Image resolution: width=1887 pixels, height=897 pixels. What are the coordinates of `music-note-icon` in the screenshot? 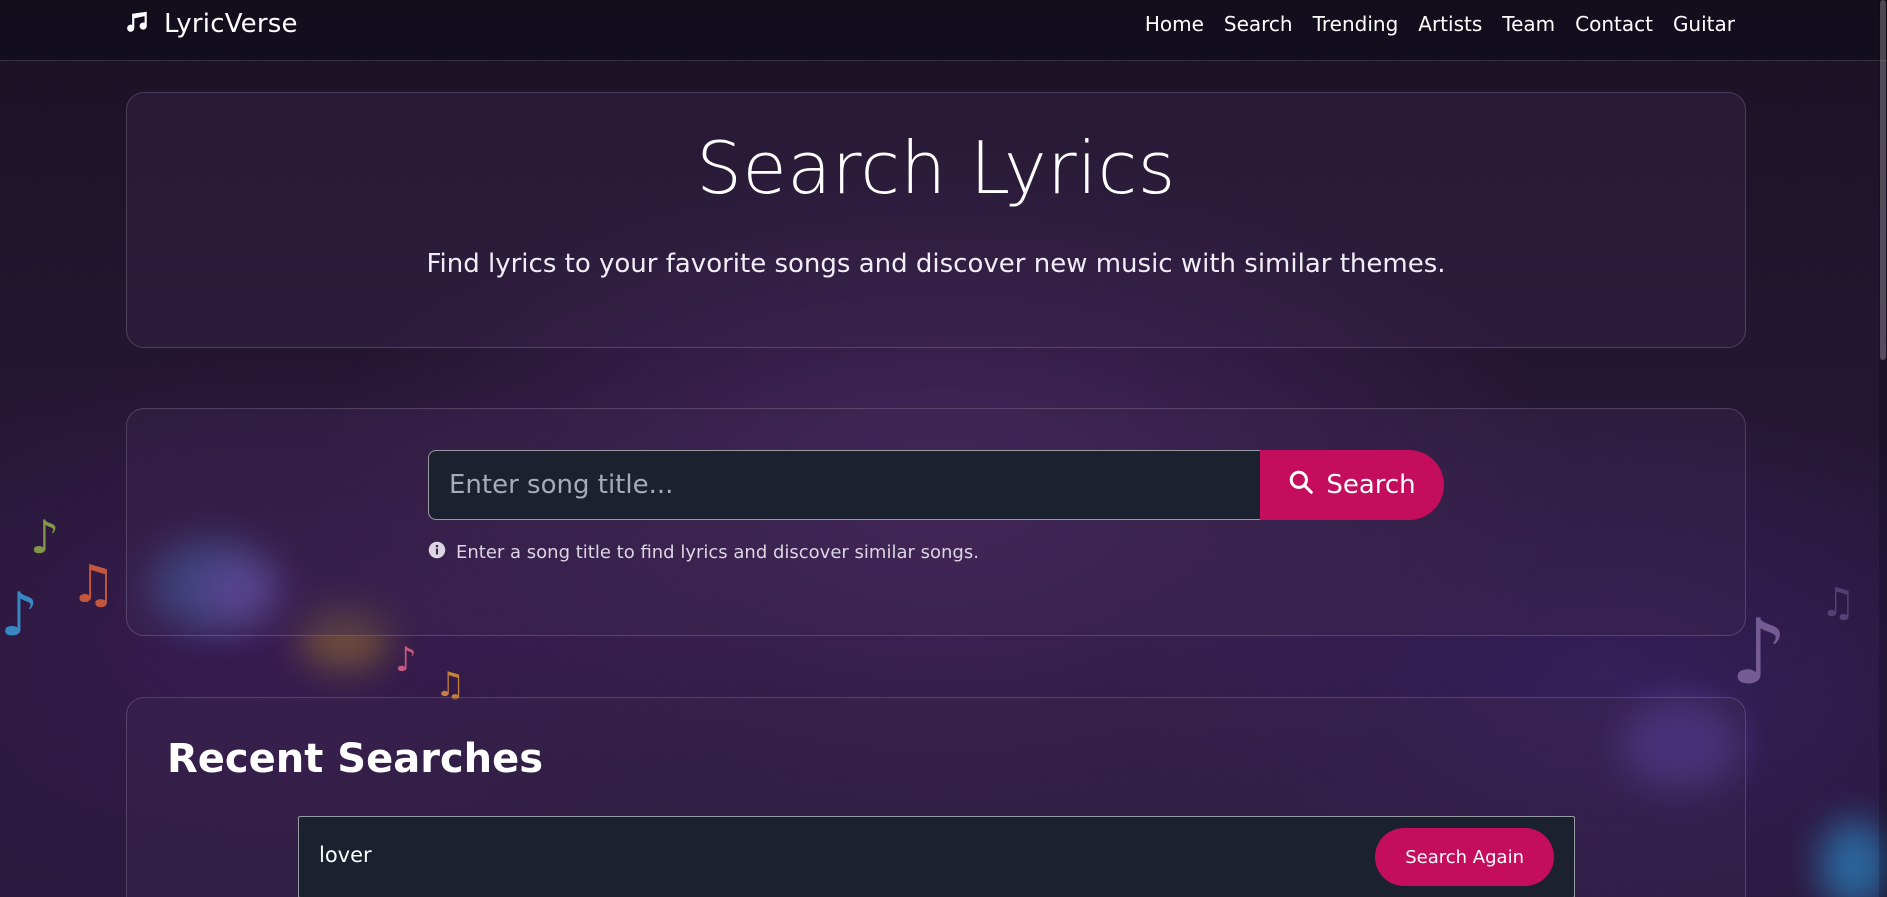 It's located at (137, 24).